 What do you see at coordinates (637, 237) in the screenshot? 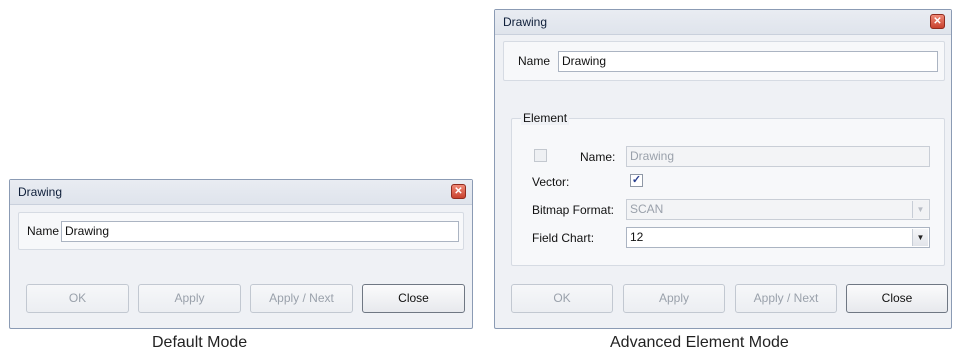
I see `field-chart-value: 12` at bounding box center [637, 237].